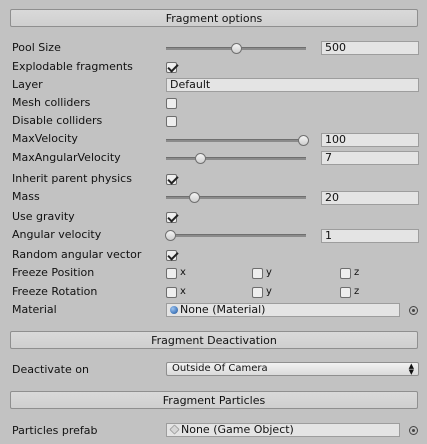 The width and height of the screenshot is (427, 444). What do you see at coordinates (370, 198) in the screenshot?
I see `mass-field: 20` at bounding box center [370, 198].